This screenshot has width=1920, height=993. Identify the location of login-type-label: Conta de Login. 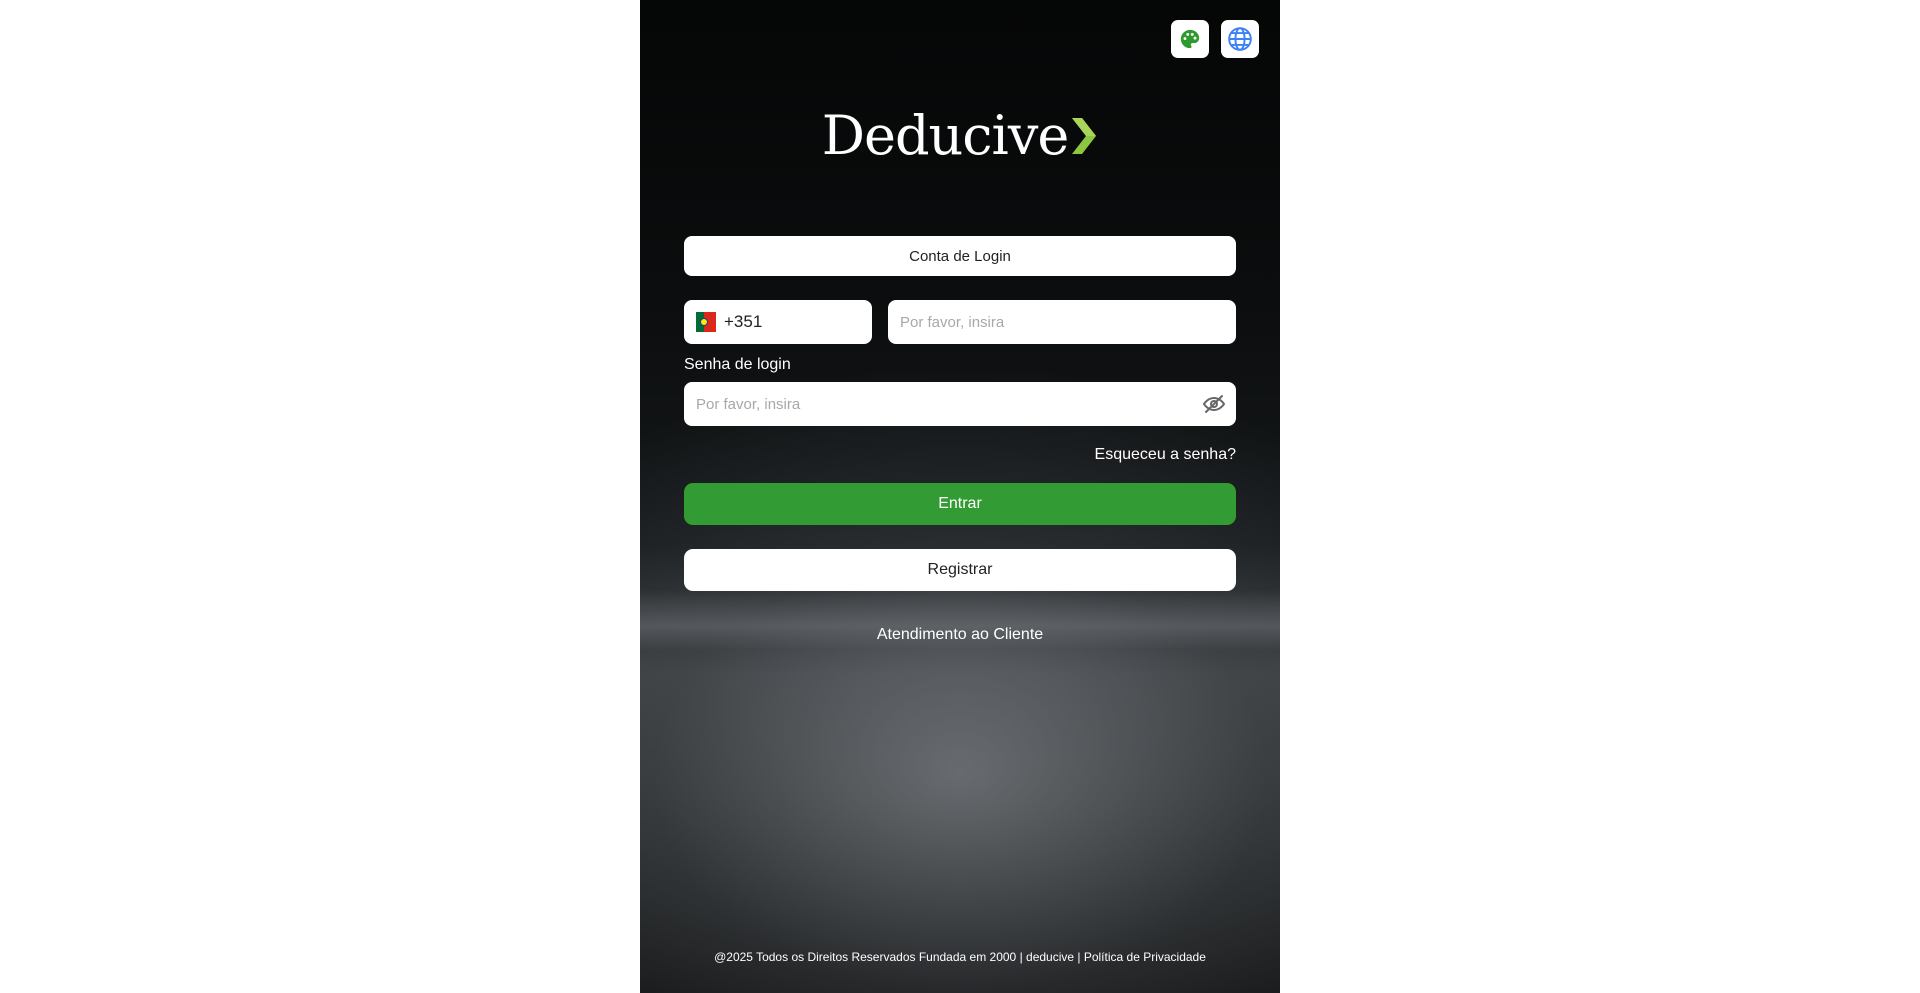
(960, 256).